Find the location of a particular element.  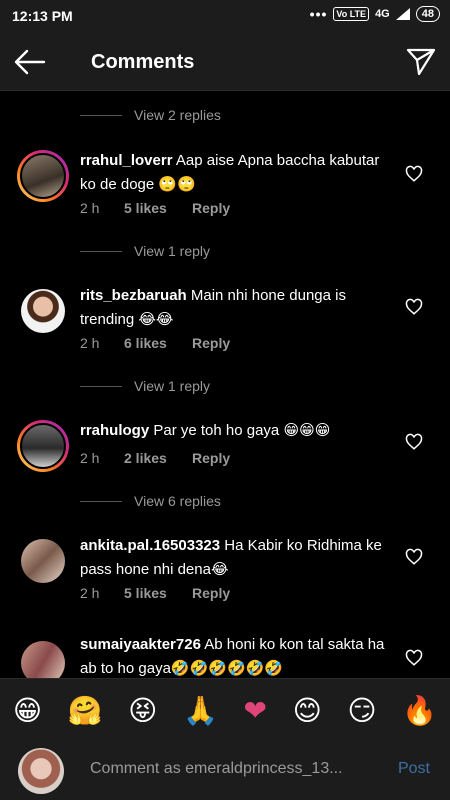

view-replies-button: View 6 replies is located at coordinates (150, 501).